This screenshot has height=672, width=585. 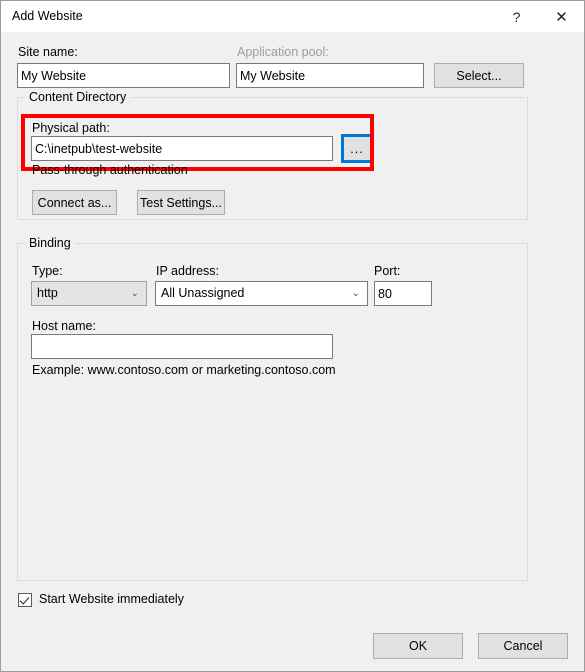 I want to click on physical-path-input, so click(x=182, y=148).